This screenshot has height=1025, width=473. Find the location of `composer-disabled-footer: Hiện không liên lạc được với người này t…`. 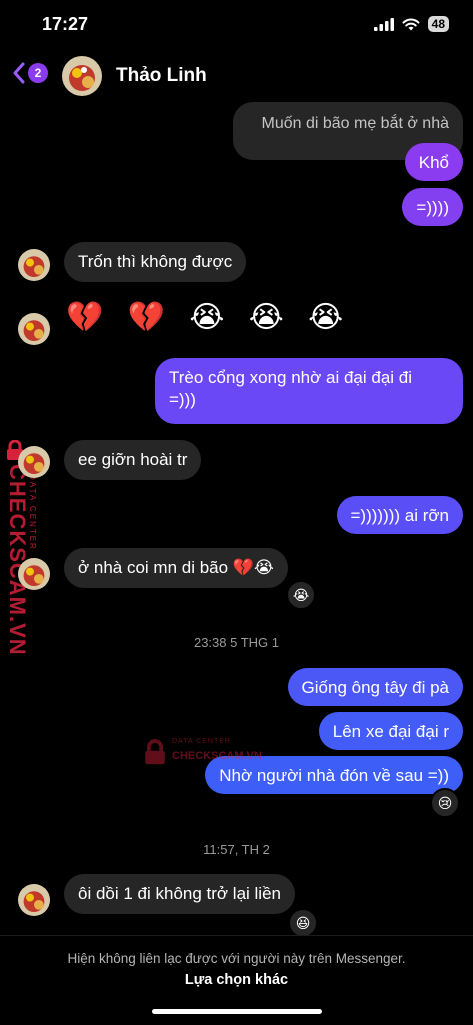

composer-disabled-footer: Hiện không liên lạc được với người này t… is located at coordinates (236, 980).